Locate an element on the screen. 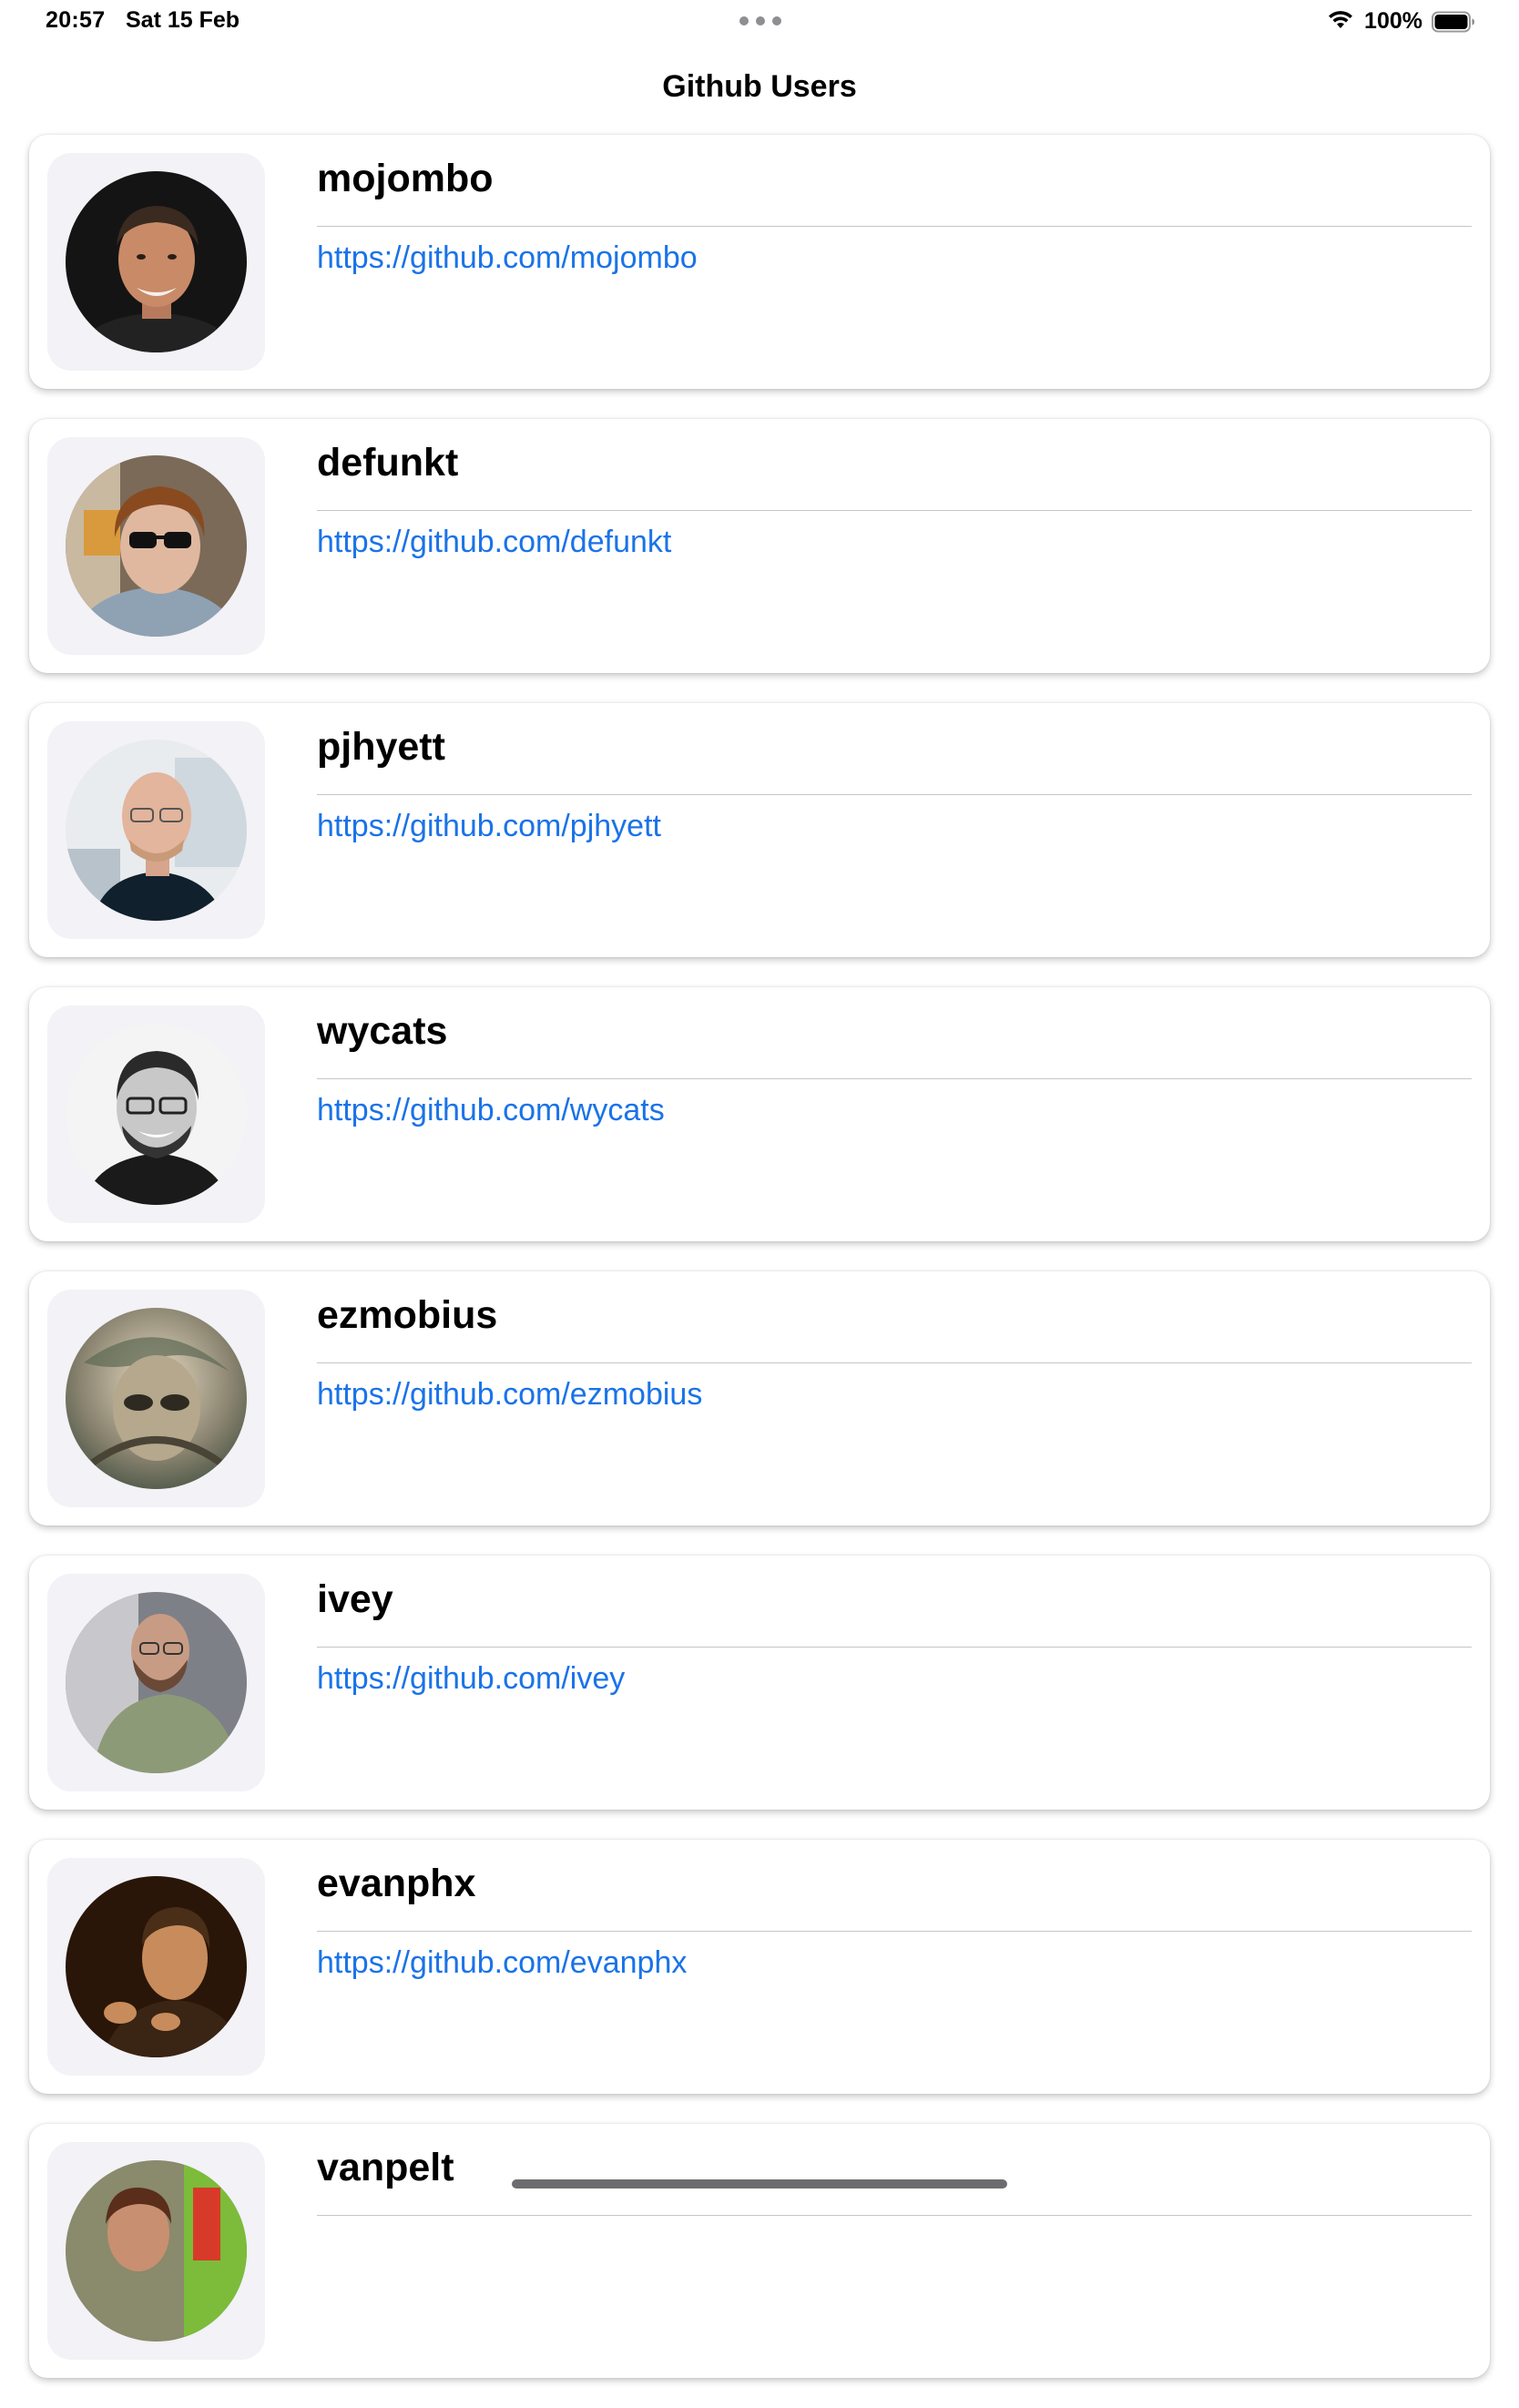  user-card: pjhyett https://github.com/pjhyett is located at coordinates (759, 830).